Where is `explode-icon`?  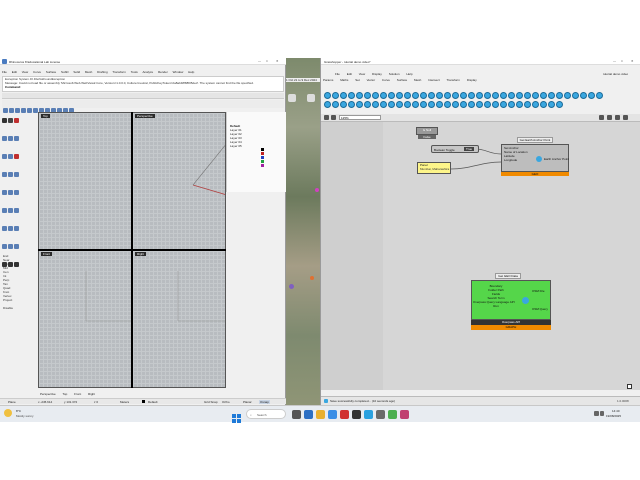
explode-icon is located at coordinates (10, 246).